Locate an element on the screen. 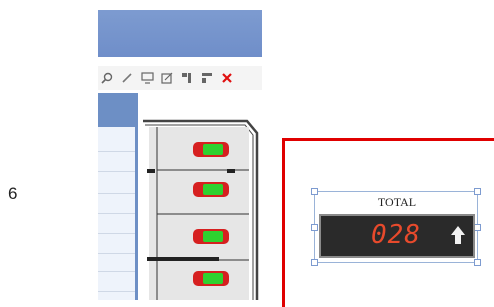 Image resolution: width=494 pixels, height=307 pixels. pane-header is located at coordinates (116, 110).